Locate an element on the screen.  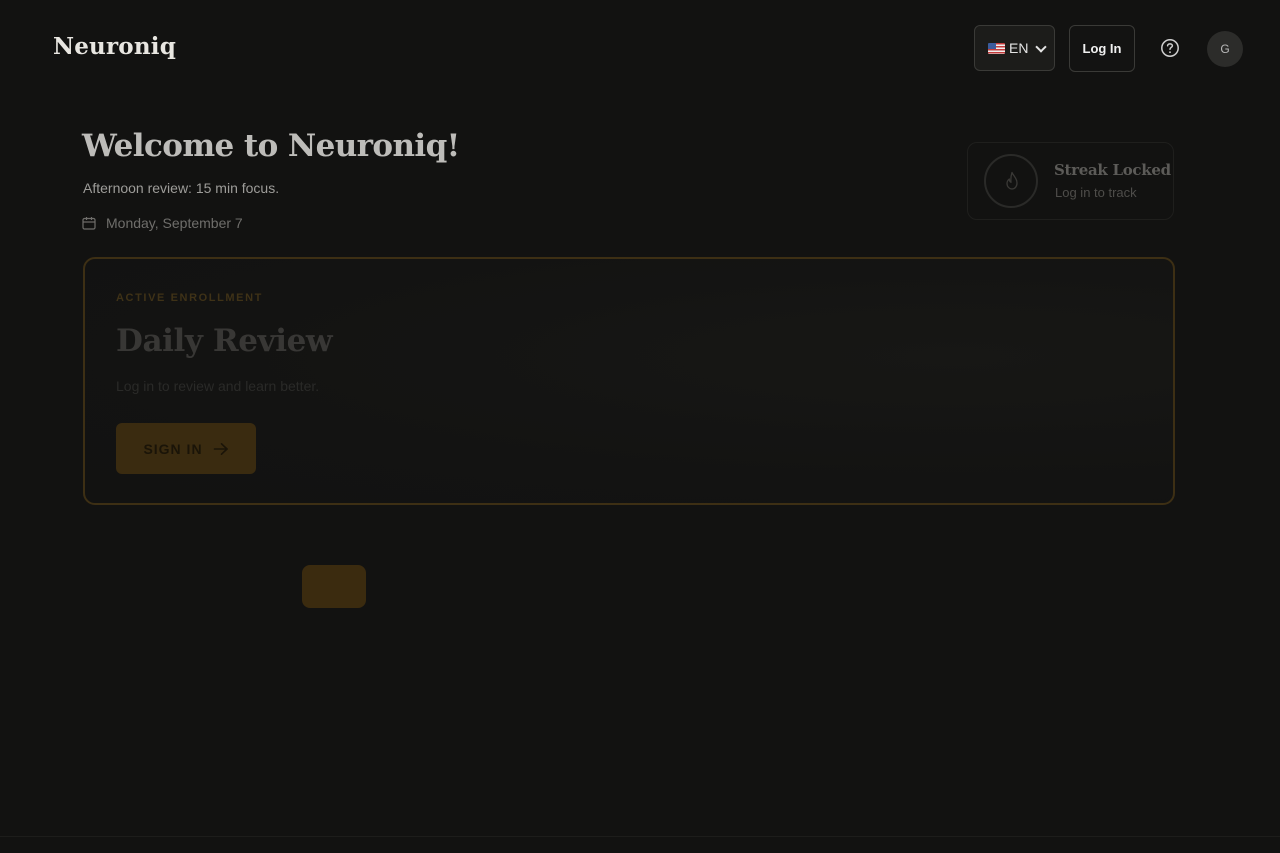
calendar-icon is located at coordinates (89, 223).